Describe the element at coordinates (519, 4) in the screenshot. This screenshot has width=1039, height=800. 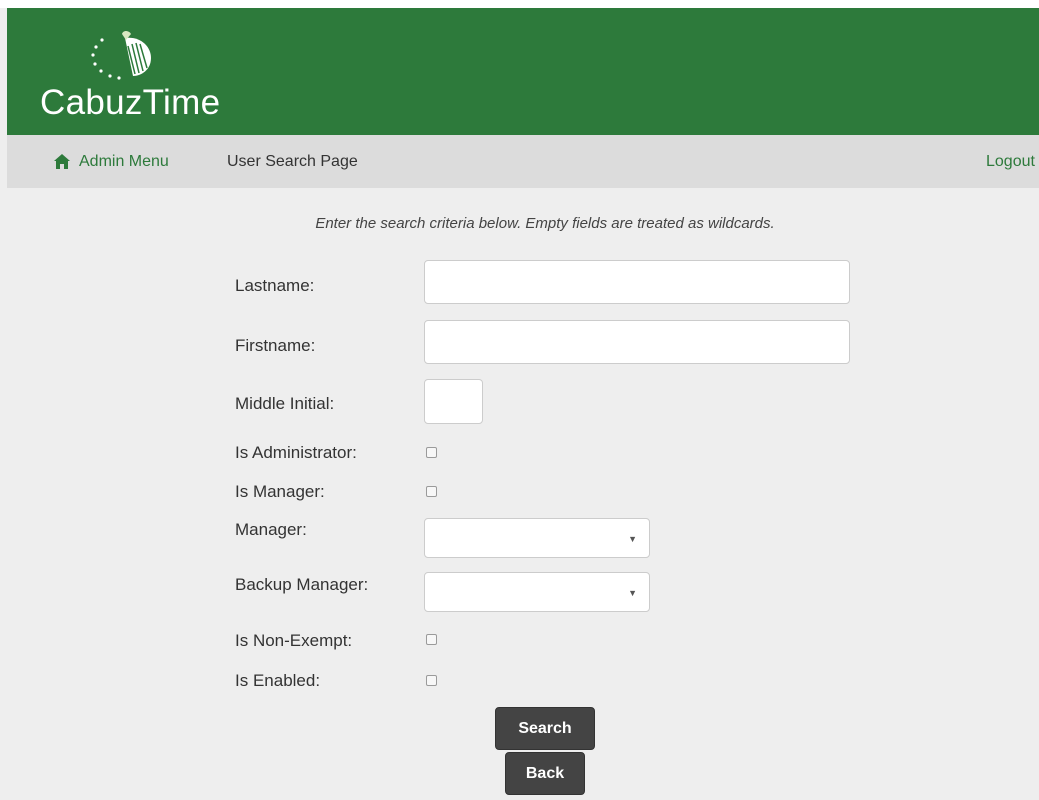
I see `top-strip` at that location.